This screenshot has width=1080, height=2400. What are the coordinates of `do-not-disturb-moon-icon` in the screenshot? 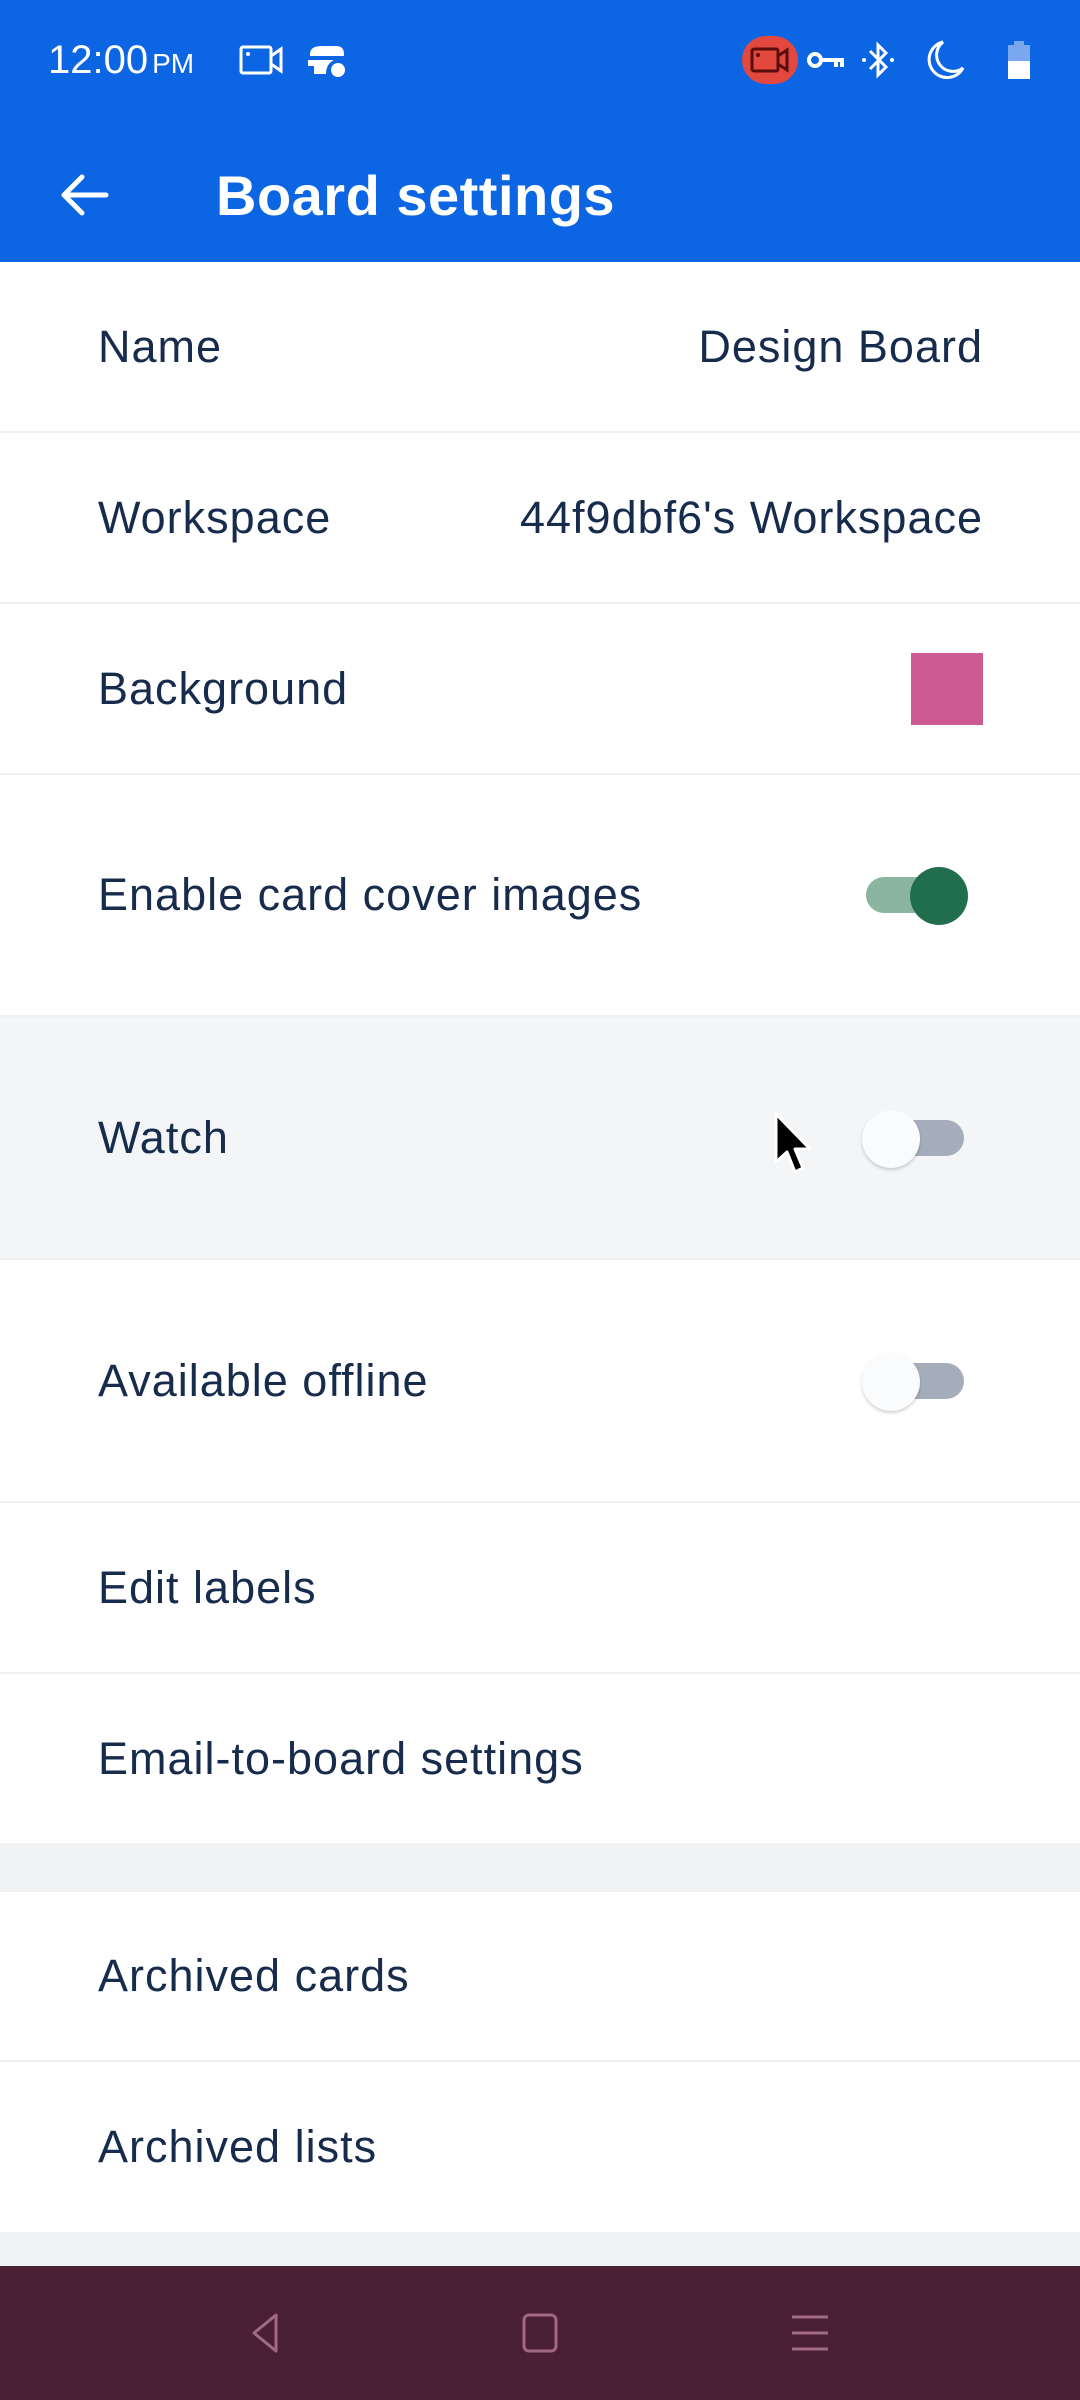 It's located at (945, 60).